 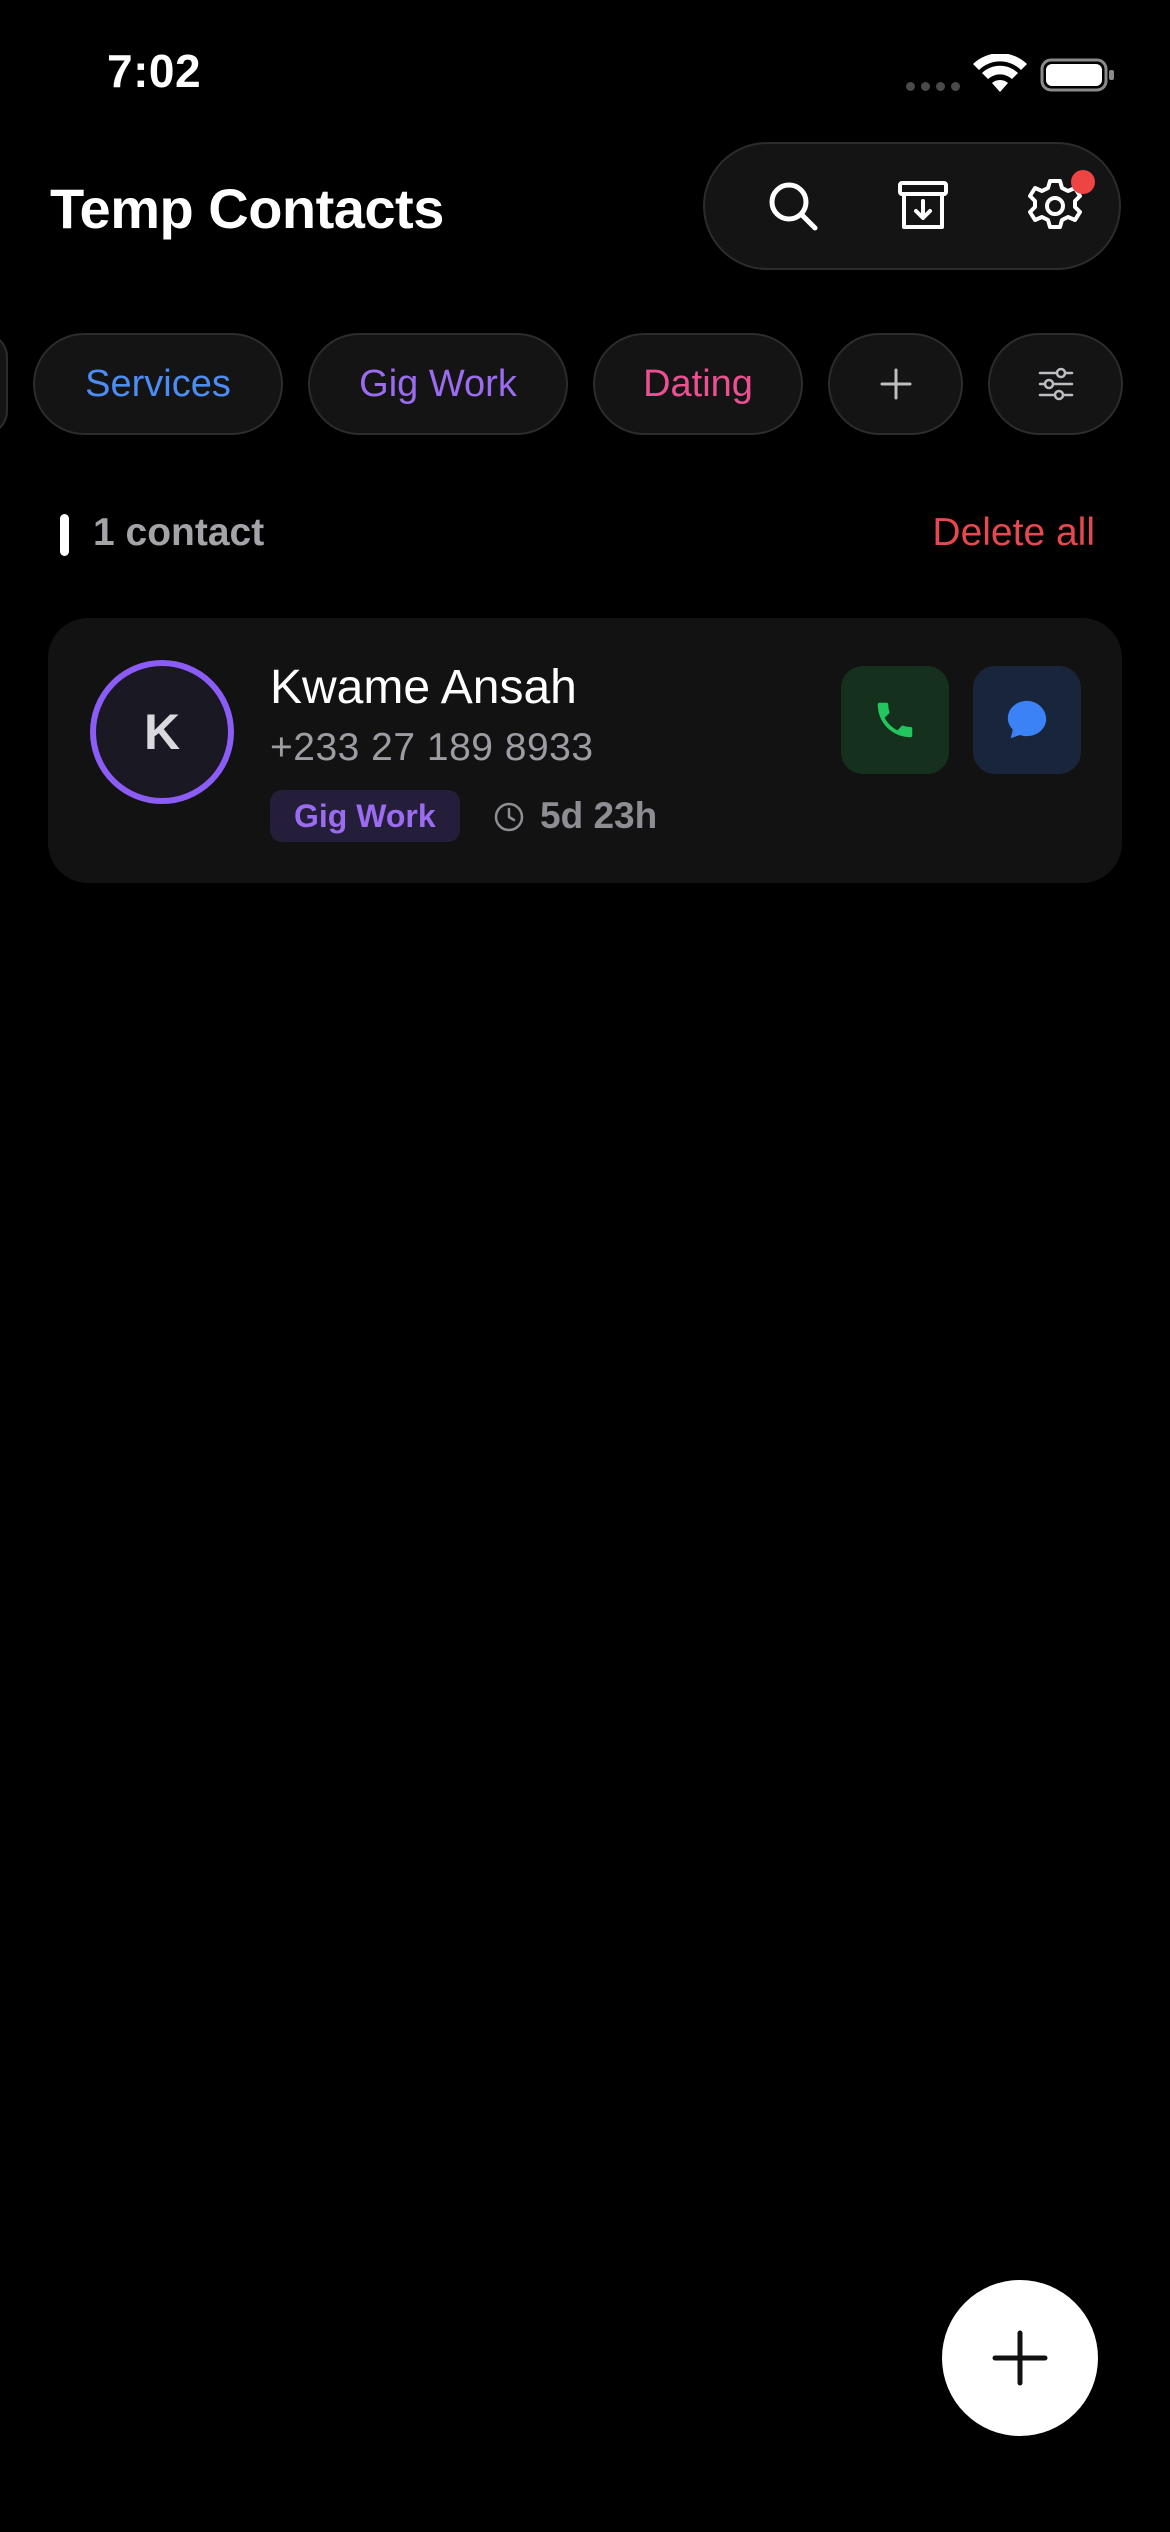 I want to click on contact-count: 1 contact, so click(x=179, y=532).